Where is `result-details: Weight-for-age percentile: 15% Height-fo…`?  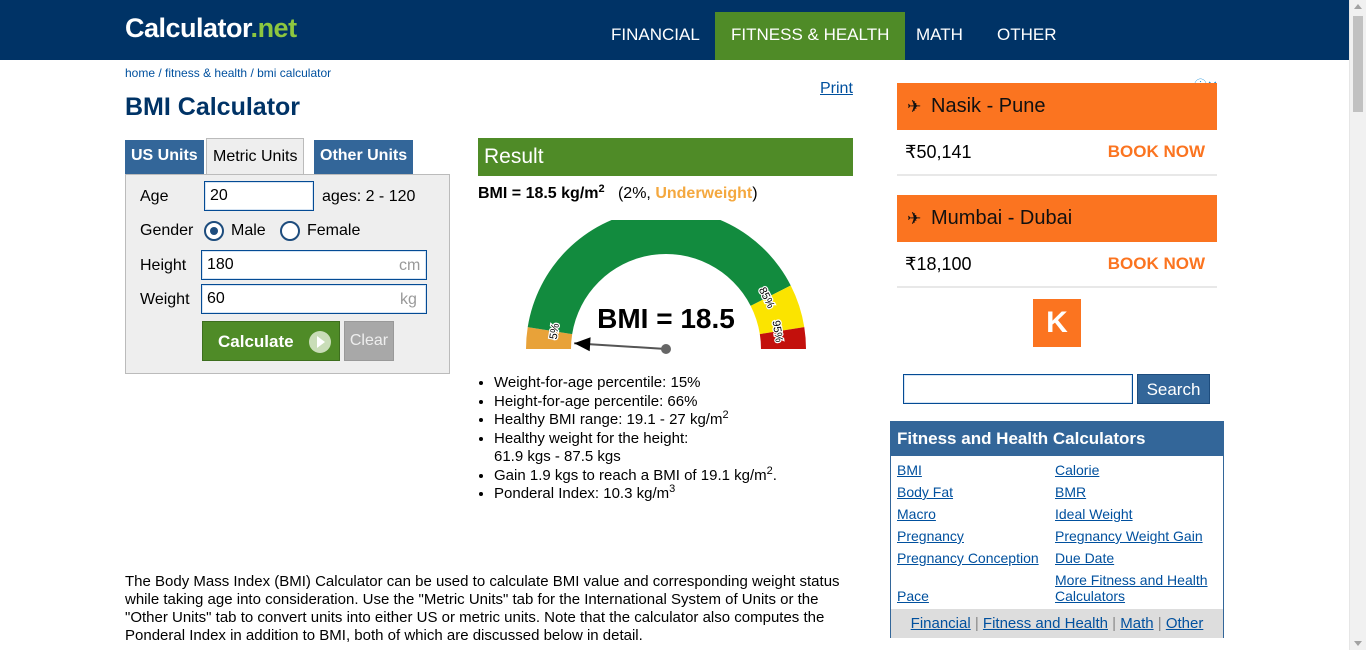 result-details: Weight-for-age percentile: 15% Height-fo… is located at coordinates (635, 439).